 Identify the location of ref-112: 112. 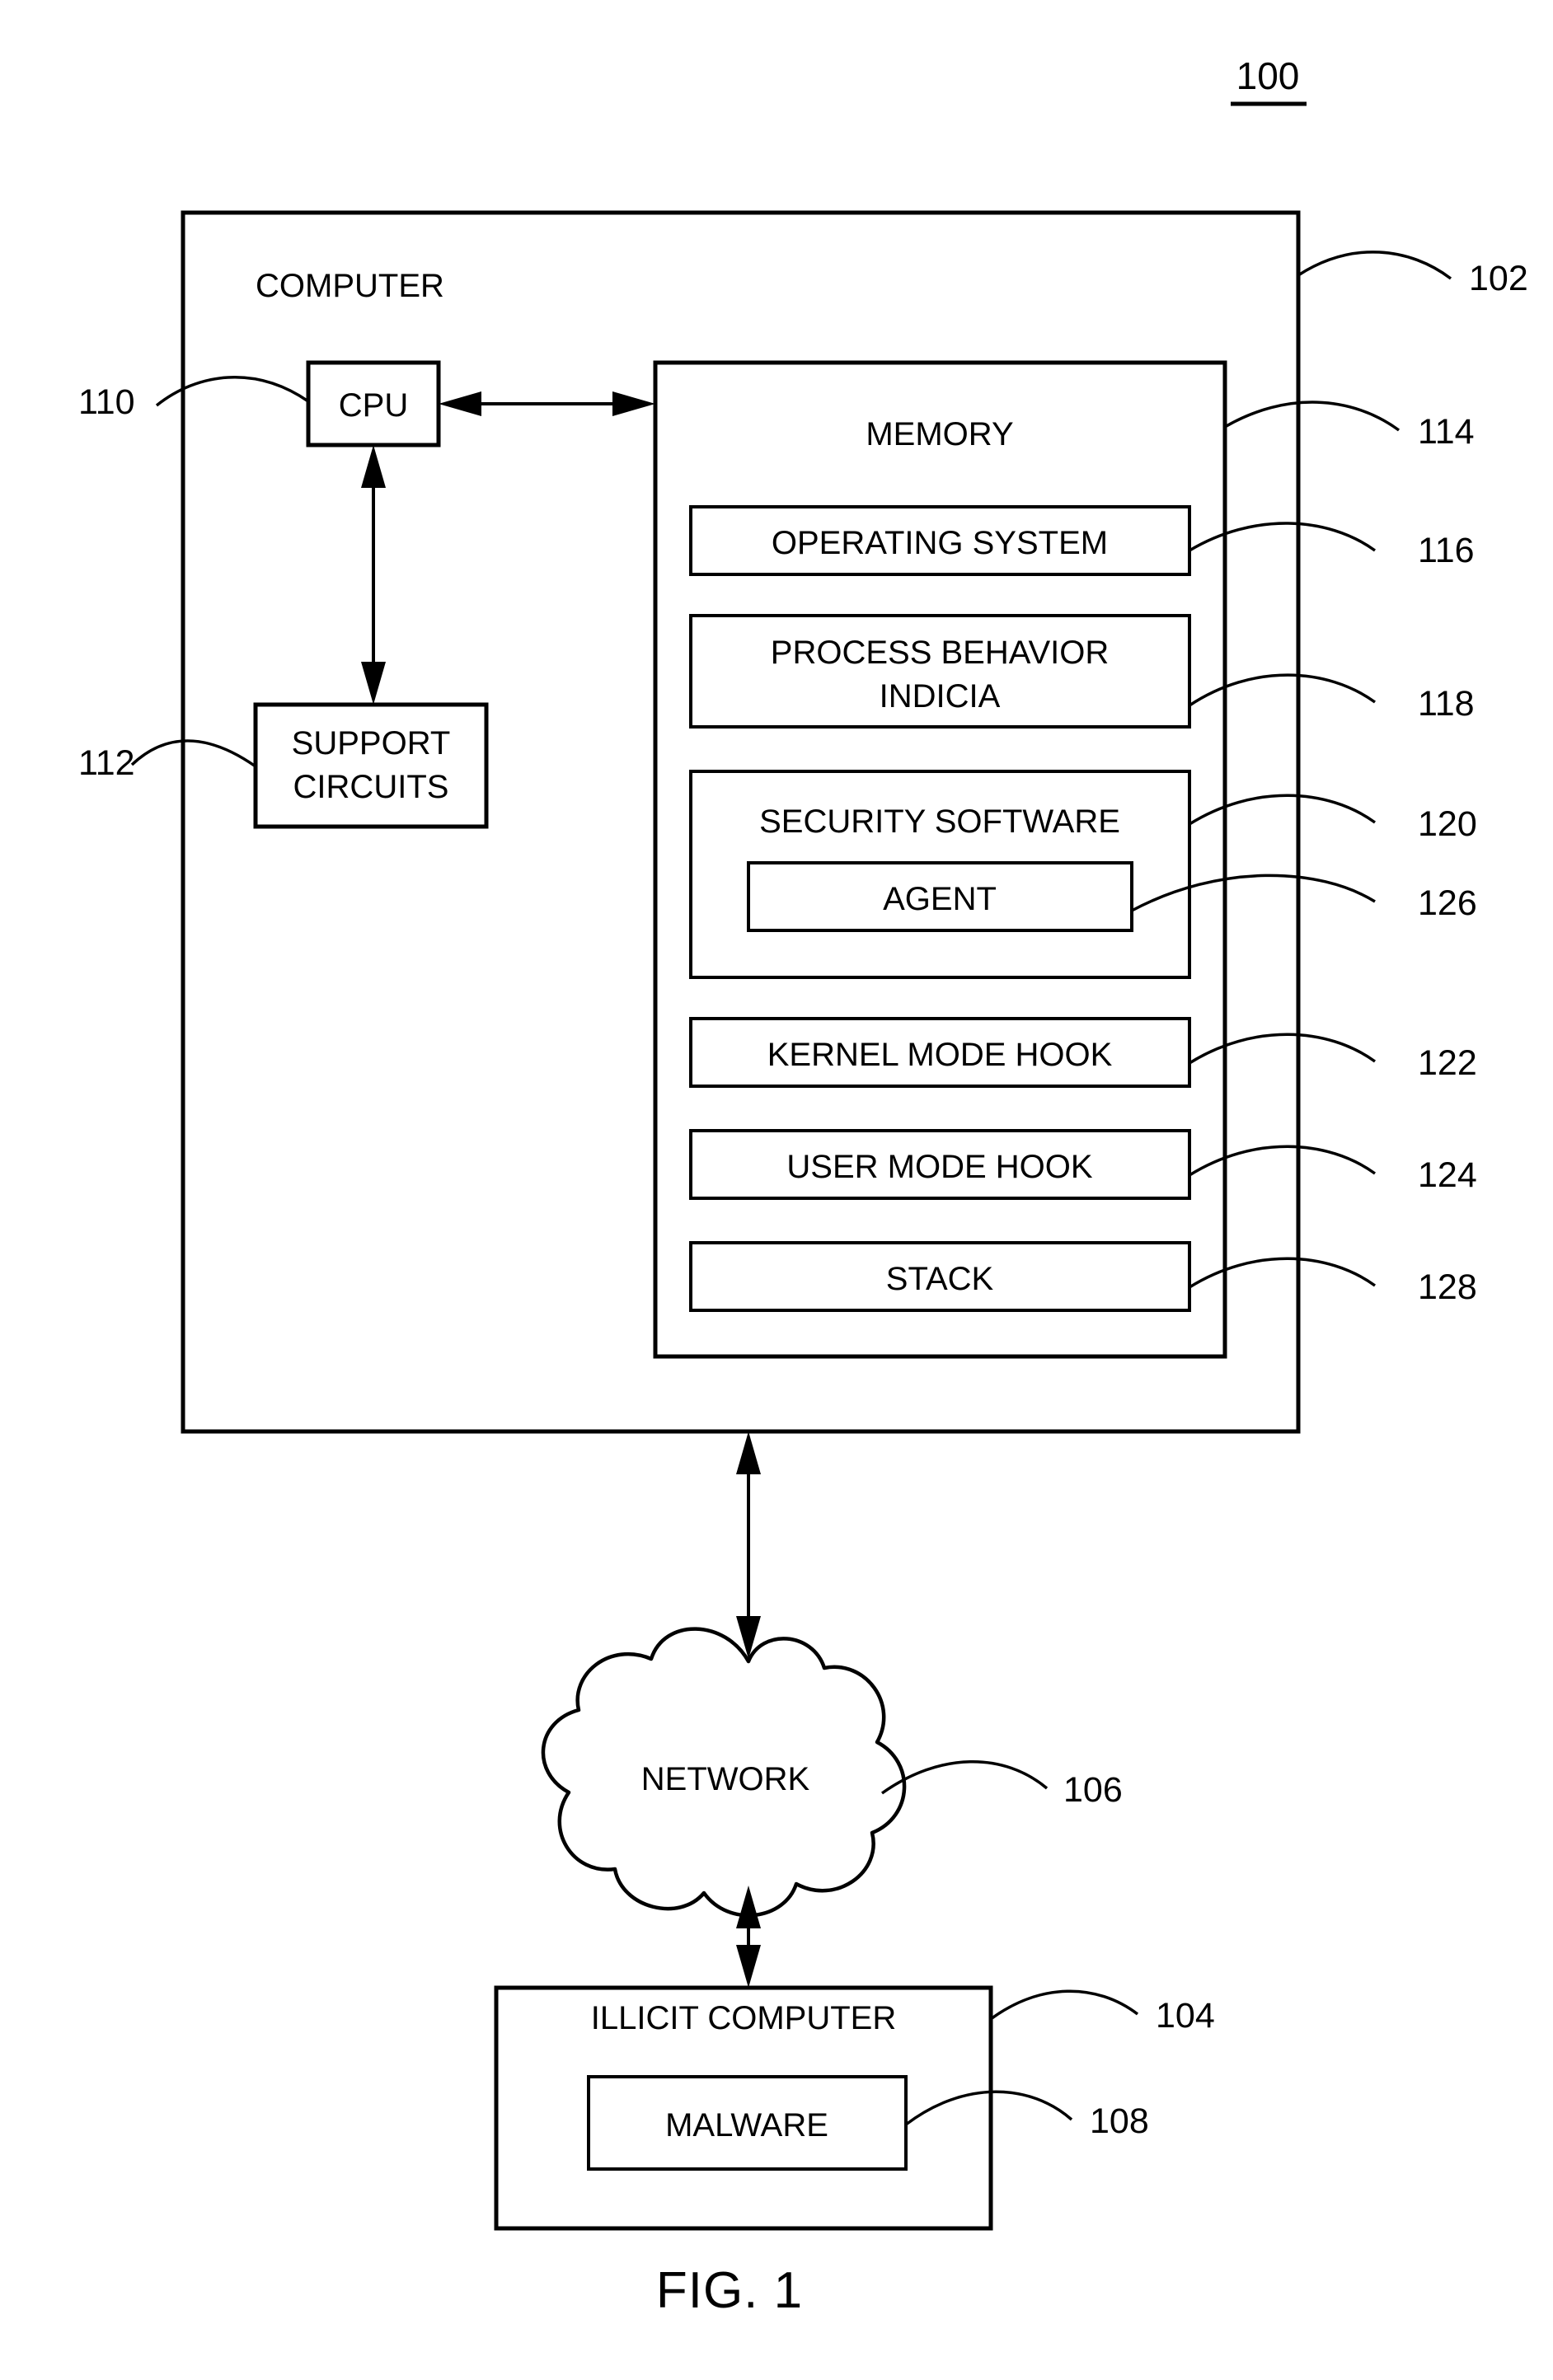
(106, 763).